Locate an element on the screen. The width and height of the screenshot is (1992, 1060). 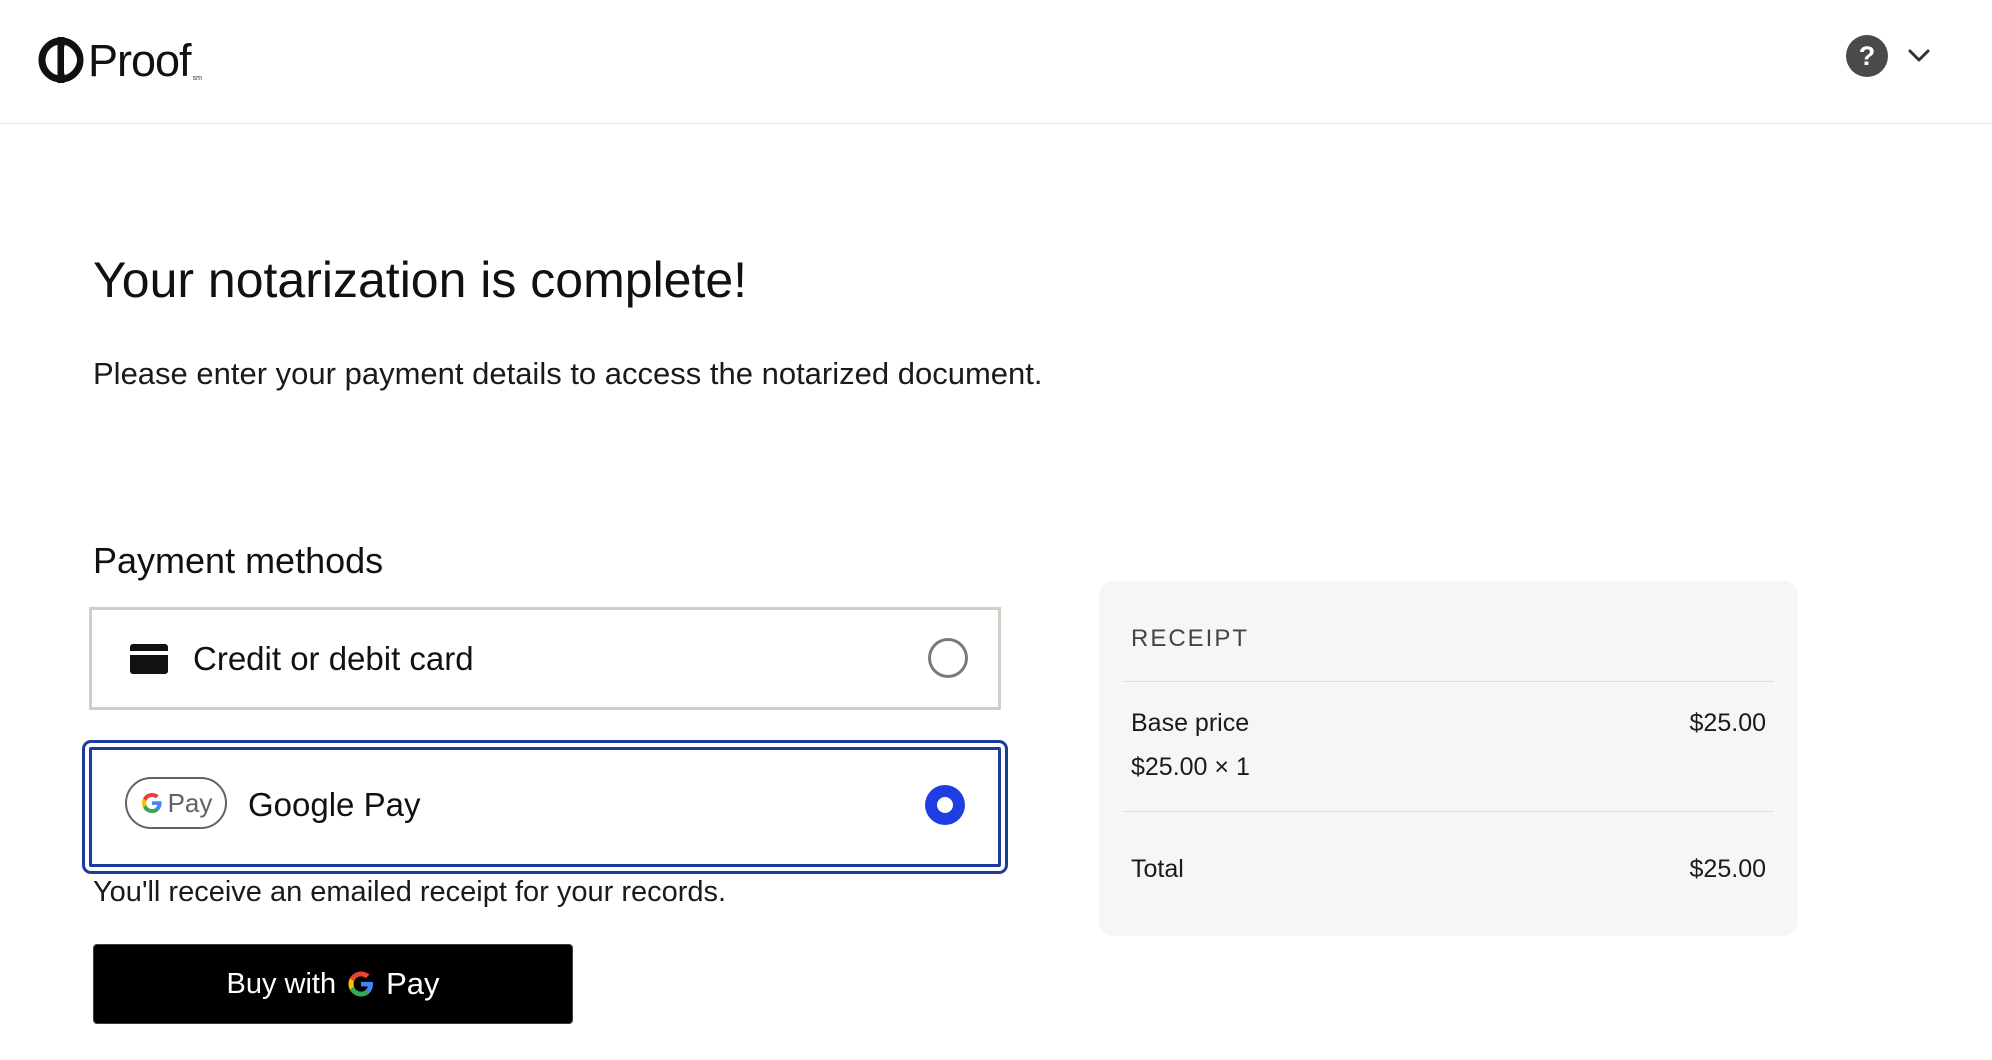
buy-with-google-pay-button: Buy with Pay is located at coordinates (333, 984).